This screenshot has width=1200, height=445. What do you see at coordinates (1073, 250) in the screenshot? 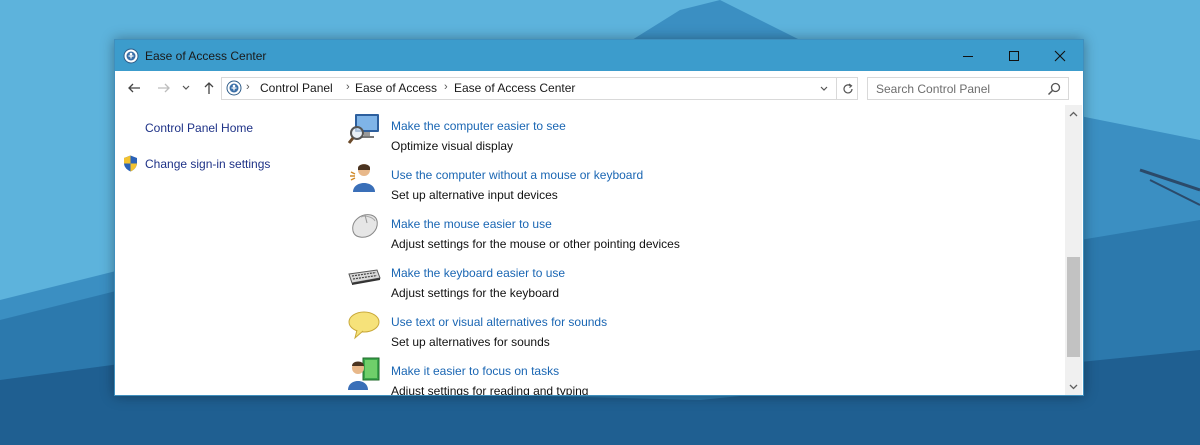
I see `vertical-scrollbar` at bounding box center [1073, 250].